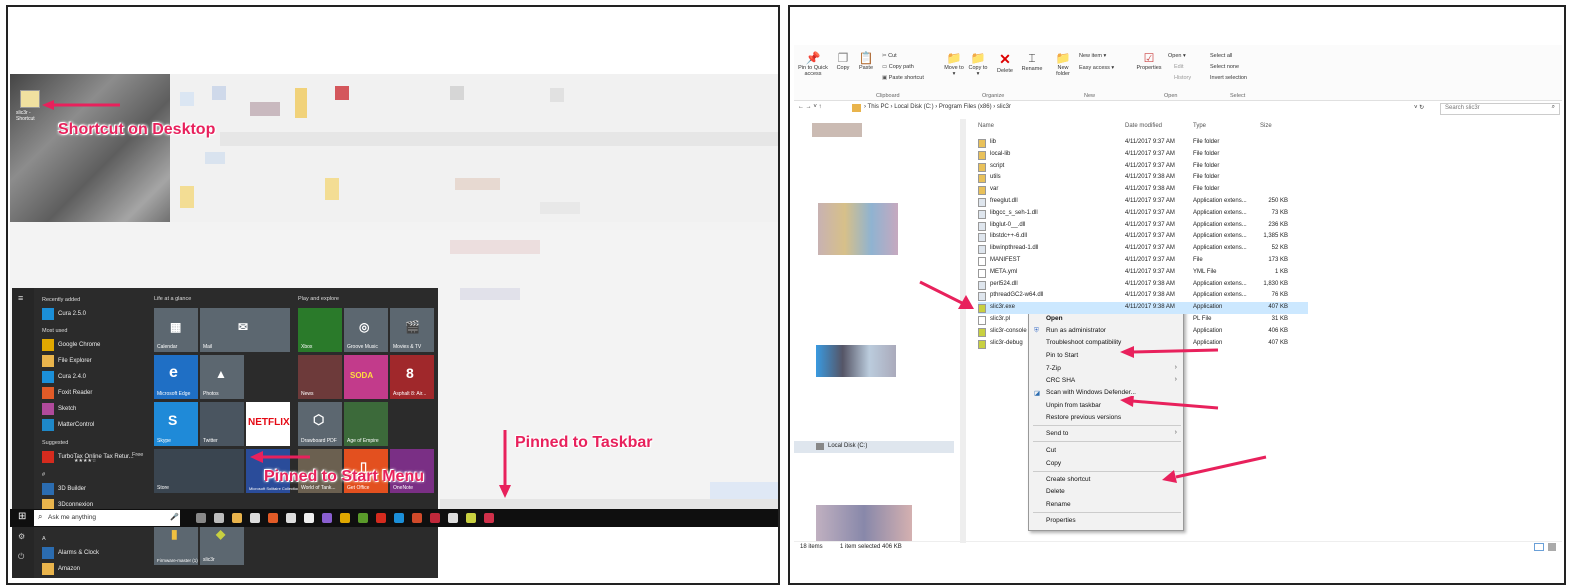  Describe the element at coordinates (320, 330) in the screenshot. I see `tile-xbox: Xbox` at that location.